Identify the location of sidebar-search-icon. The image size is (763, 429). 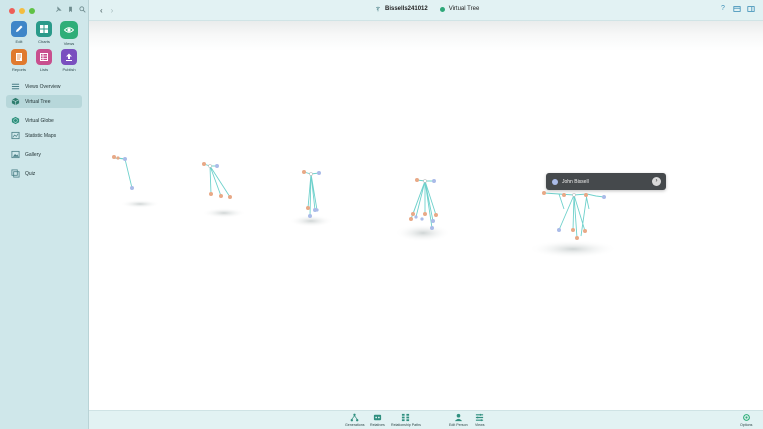
(82, 9).